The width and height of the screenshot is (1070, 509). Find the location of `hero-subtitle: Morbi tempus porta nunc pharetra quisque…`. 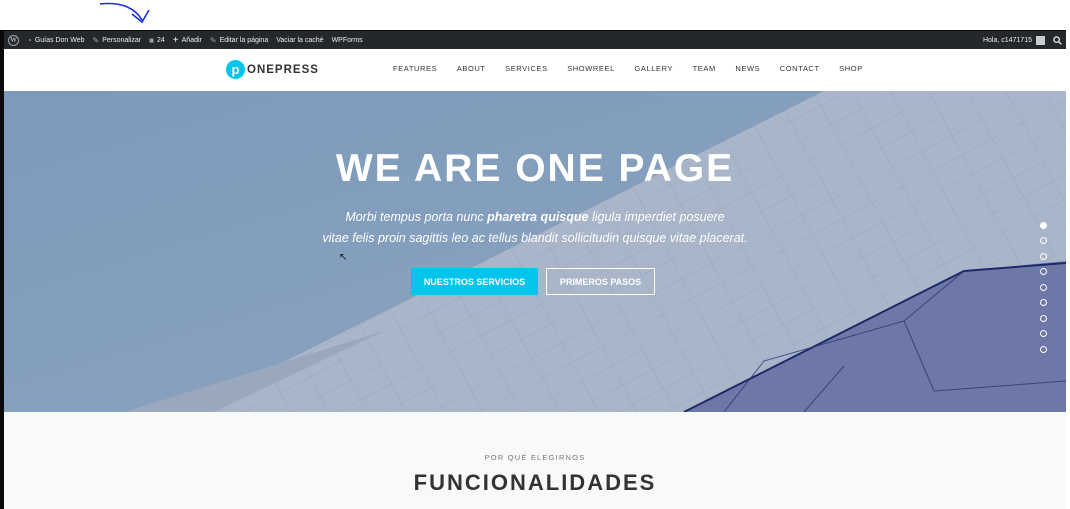

hero-subtitle: Morbi tempus porta nunc pharetra quisque… is located at coordinates (535, 228).